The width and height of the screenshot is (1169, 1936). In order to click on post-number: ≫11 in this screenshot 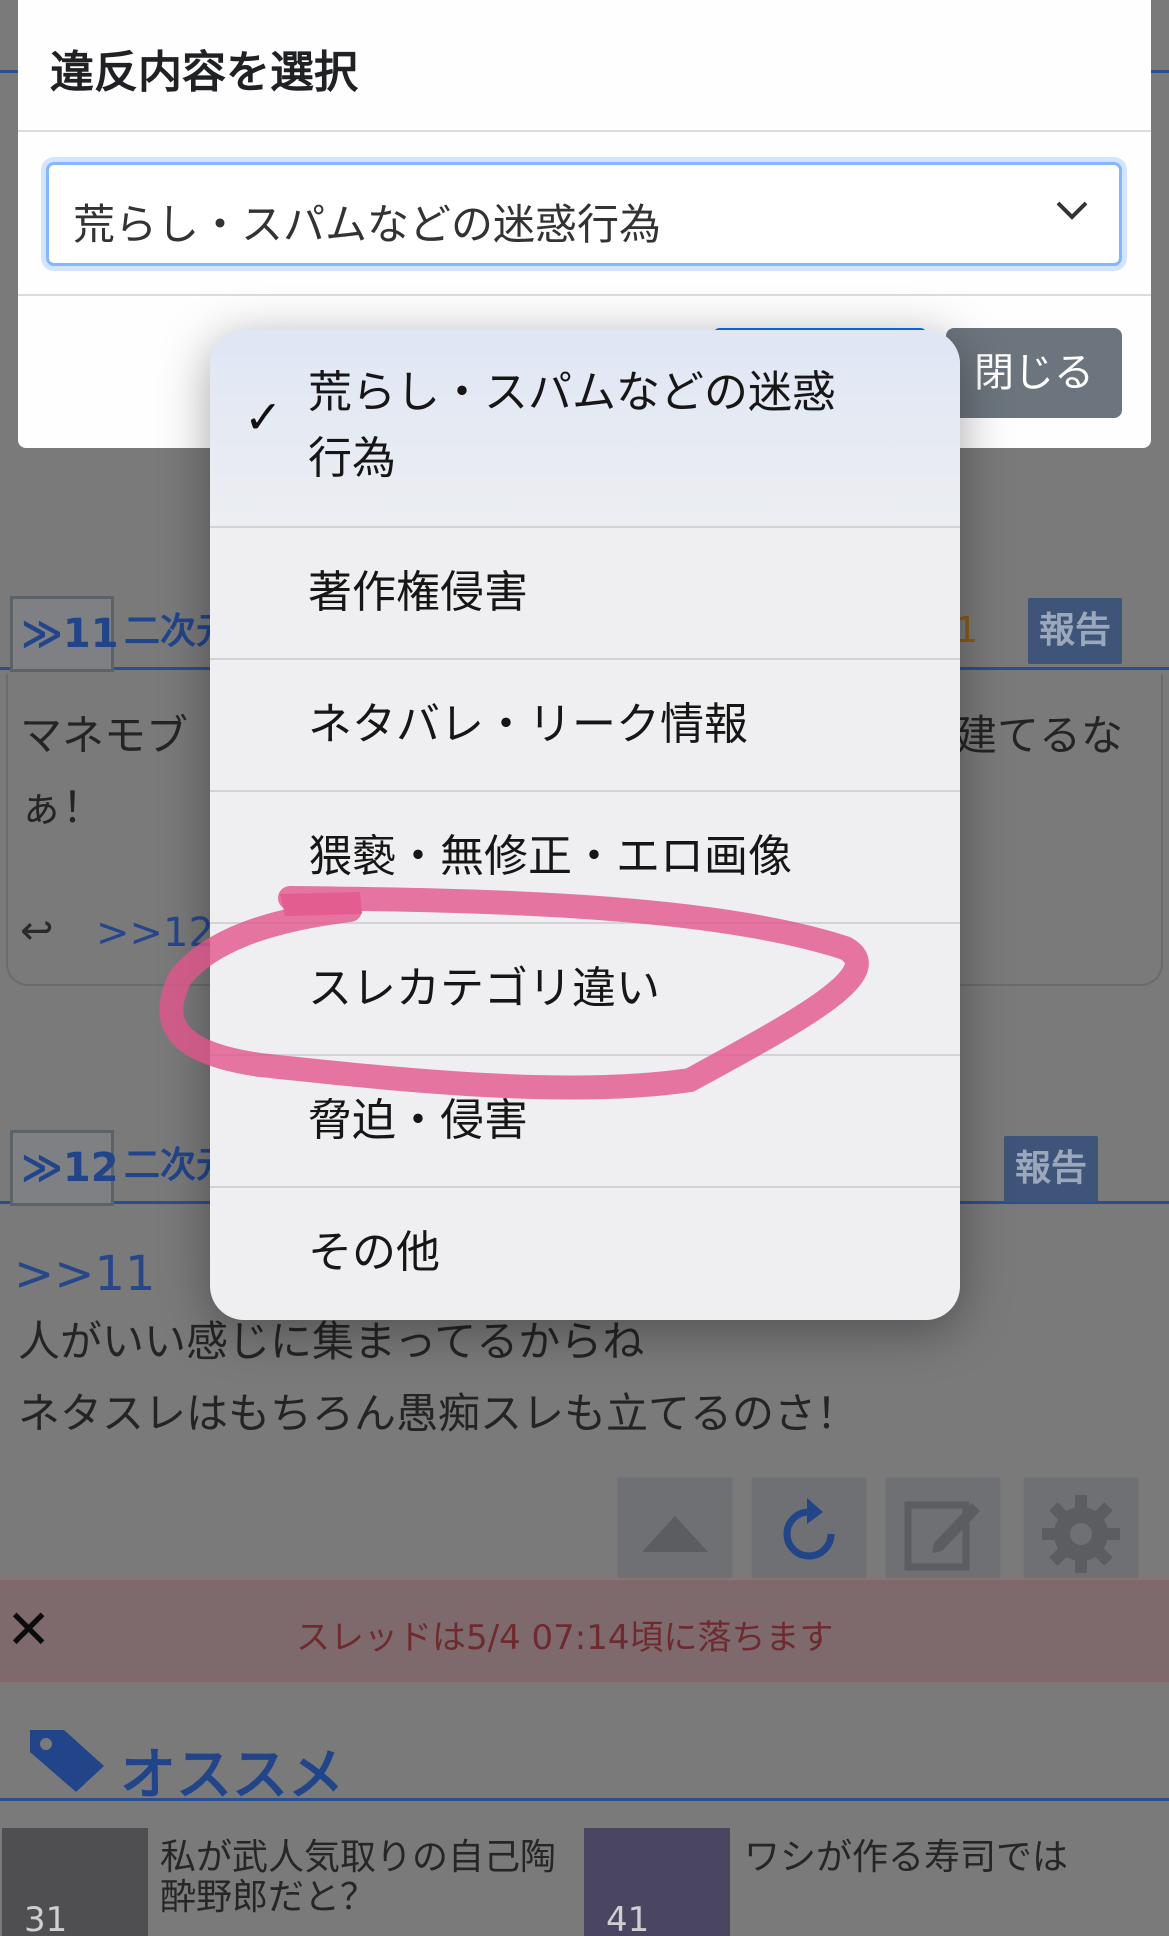, I will do `click(64, 634)`.